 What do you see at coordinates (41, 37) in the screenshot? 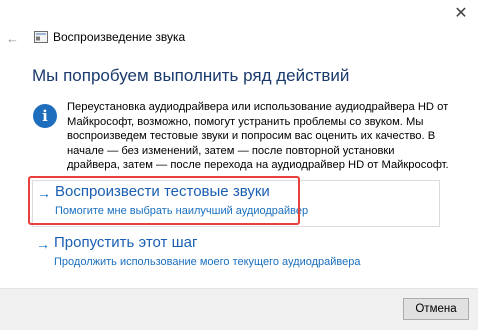
I see `audio-troubleshooter-icon` at bounding box center [41, 37].